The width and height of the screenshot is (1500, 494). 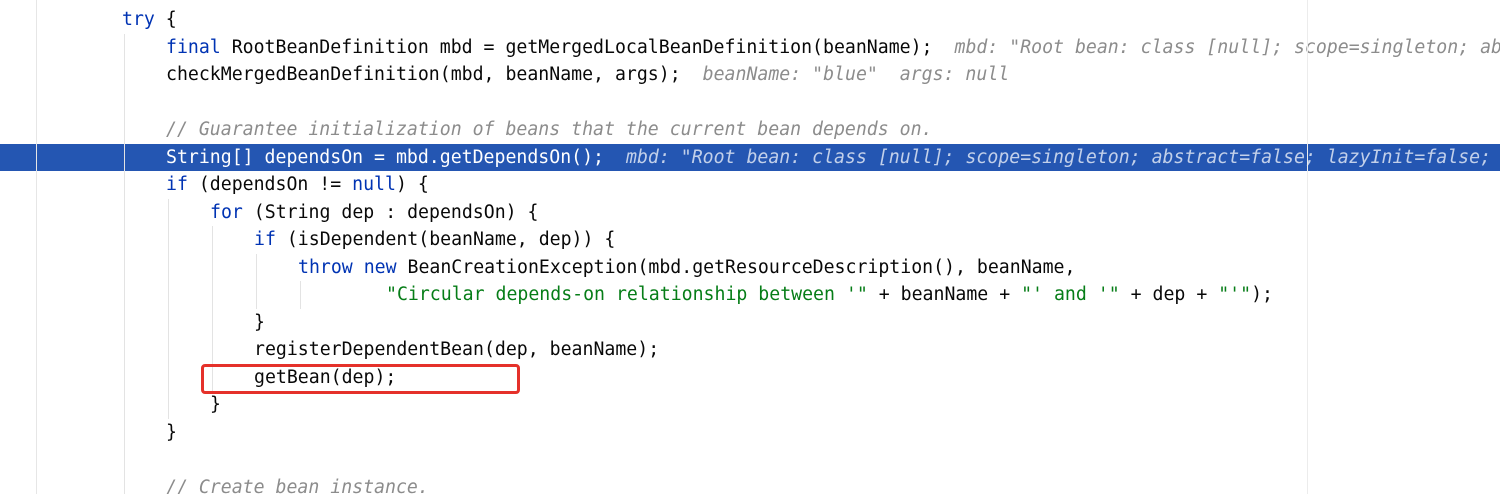 I want to click on code-token: + dep +, so click(x=1169, y=294).